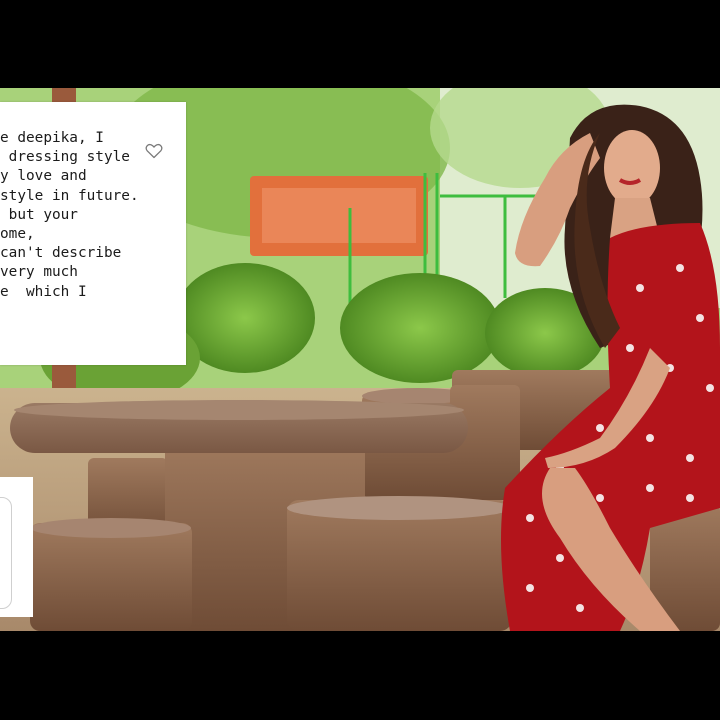 The height and width of the screenshot is (720, 720). I want to click on table-top-highlight, so click(239, 410).